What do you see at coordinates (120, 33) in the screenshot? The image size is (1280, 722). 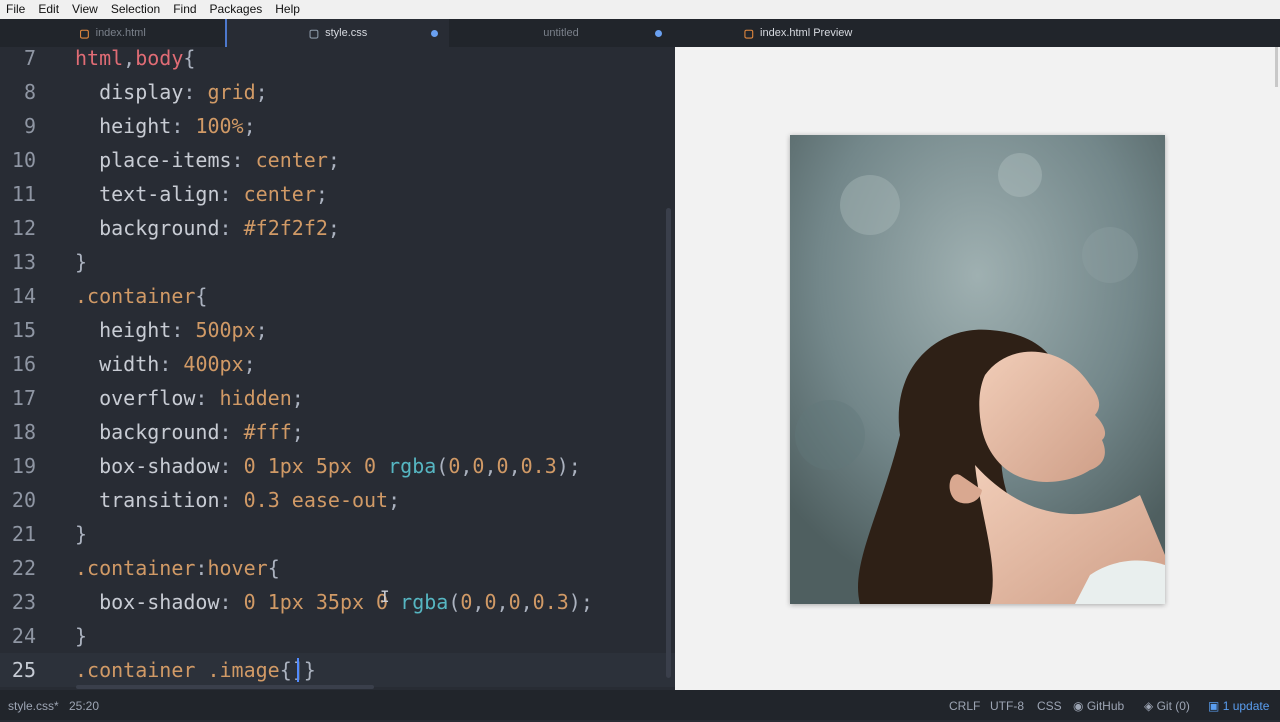 I see `tab-label: index.html` at bounding box center [120, 33].